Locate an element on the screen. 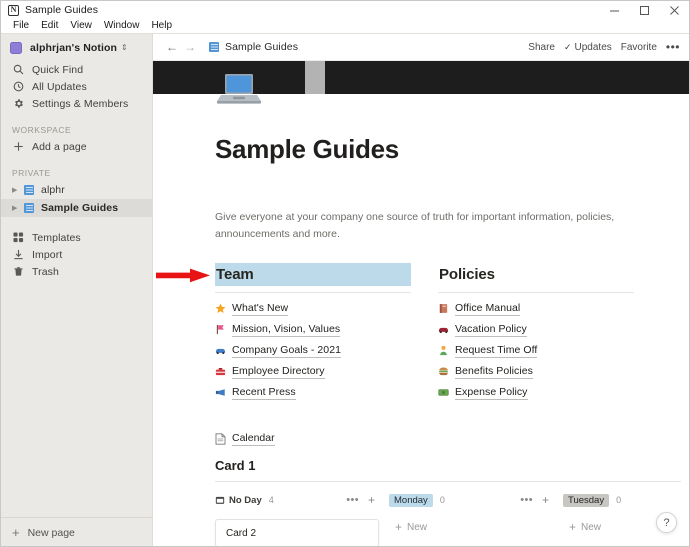  sidebar-item-add-a-page: Add a page is located at coordinates (76, 146).